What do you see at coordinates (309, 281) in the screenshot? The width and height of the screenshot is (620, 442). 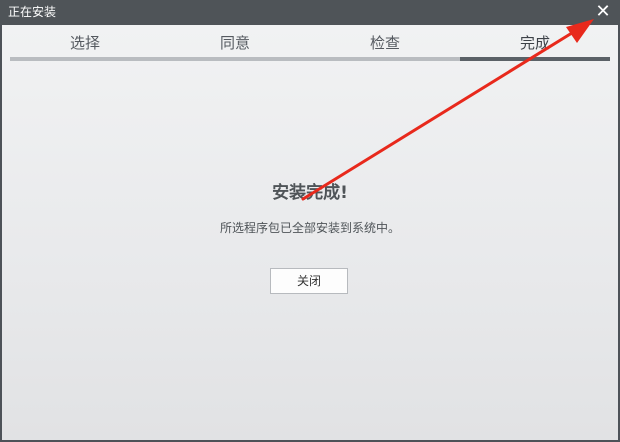 I see `close-button: 关闭` at bounding box center [309, 281].